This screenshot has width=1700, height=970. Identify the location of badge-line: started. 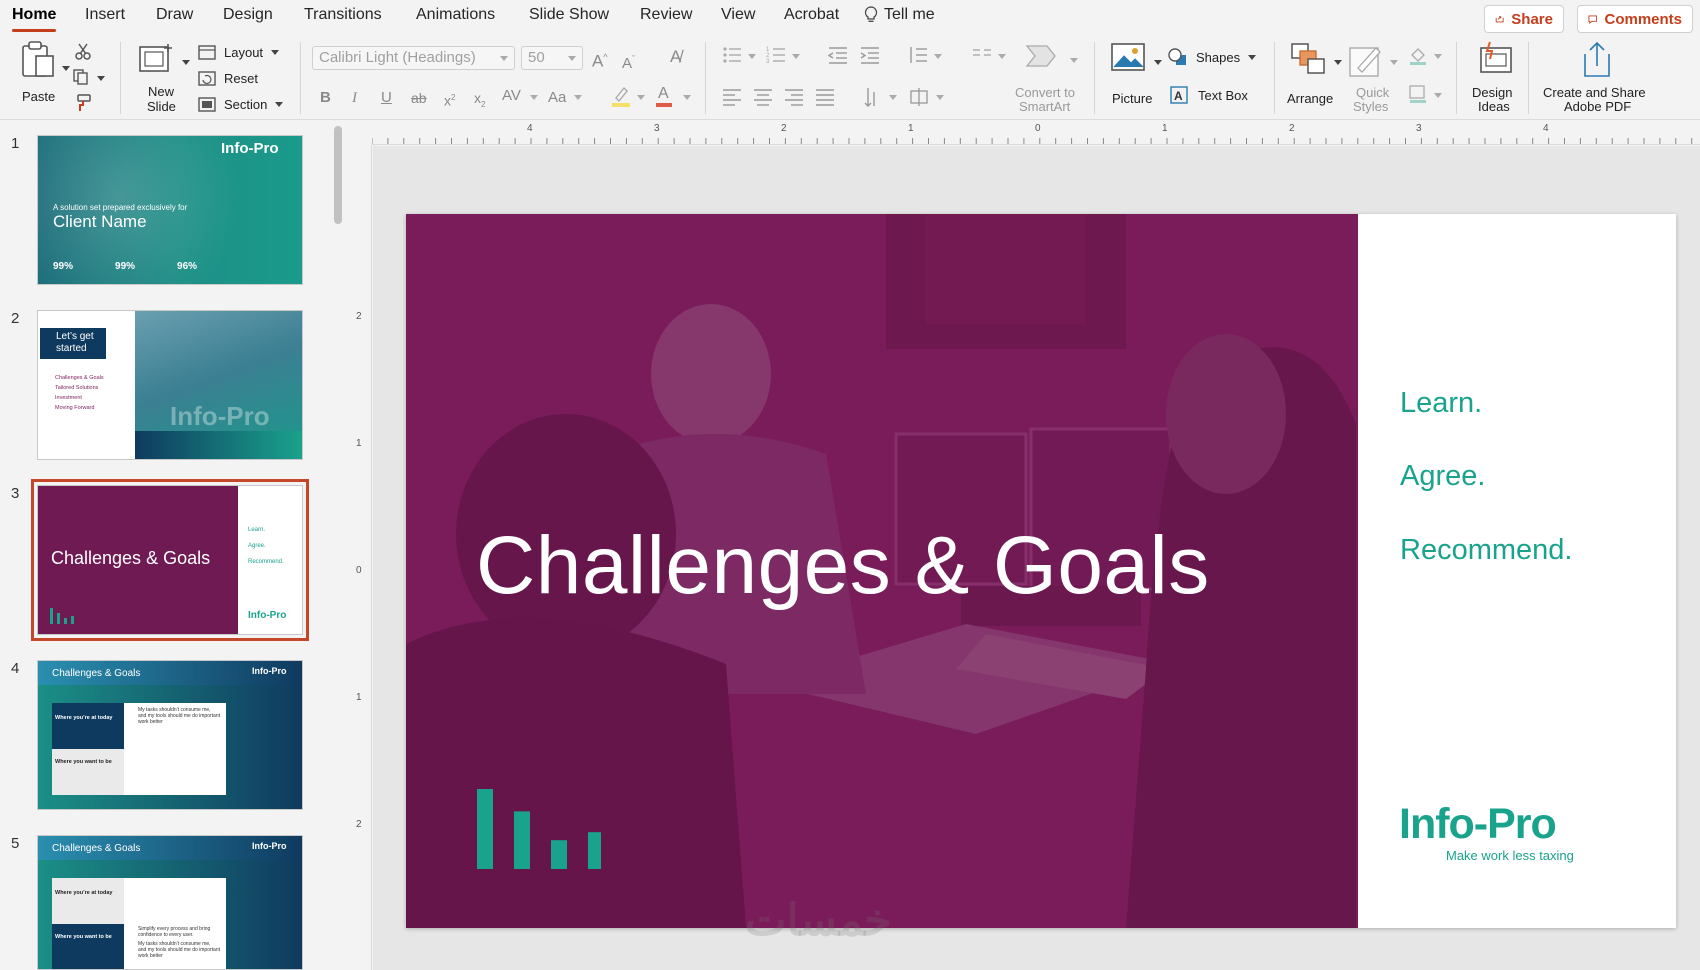
(71, 348).